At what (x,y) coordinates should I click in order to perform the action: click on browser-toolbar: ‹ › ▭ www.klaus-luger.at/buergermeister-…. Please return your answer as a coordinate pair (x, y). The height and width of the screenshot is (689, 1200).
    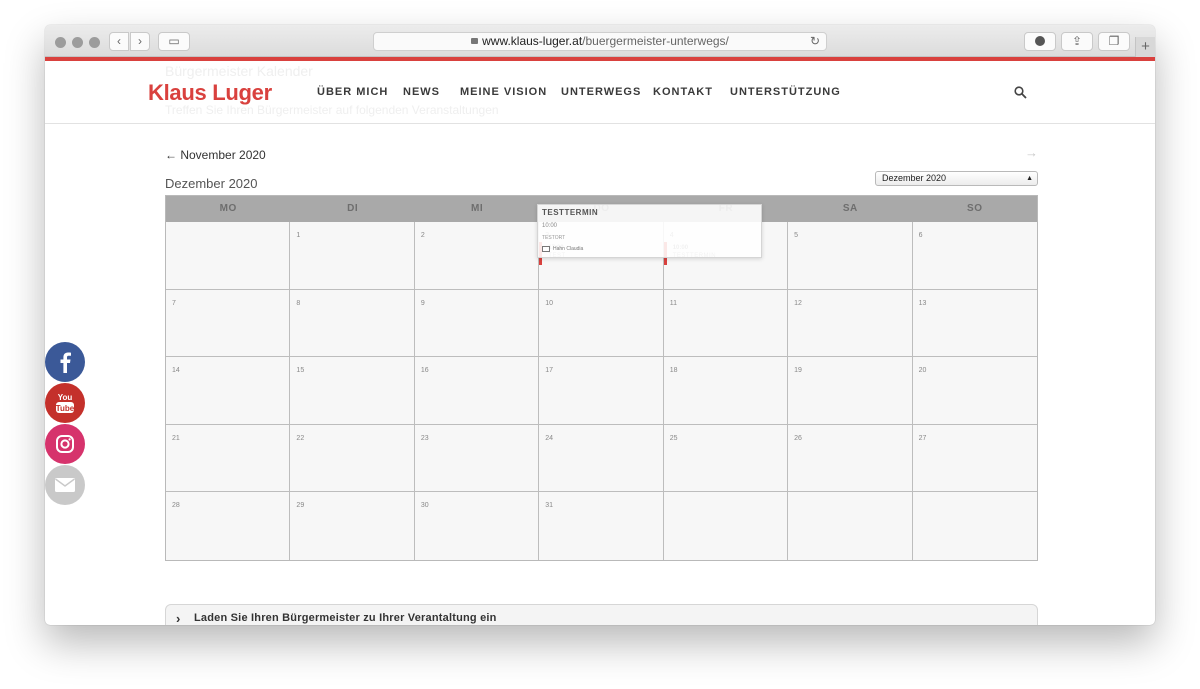
    Looking at the image, I should click on (600, 41).